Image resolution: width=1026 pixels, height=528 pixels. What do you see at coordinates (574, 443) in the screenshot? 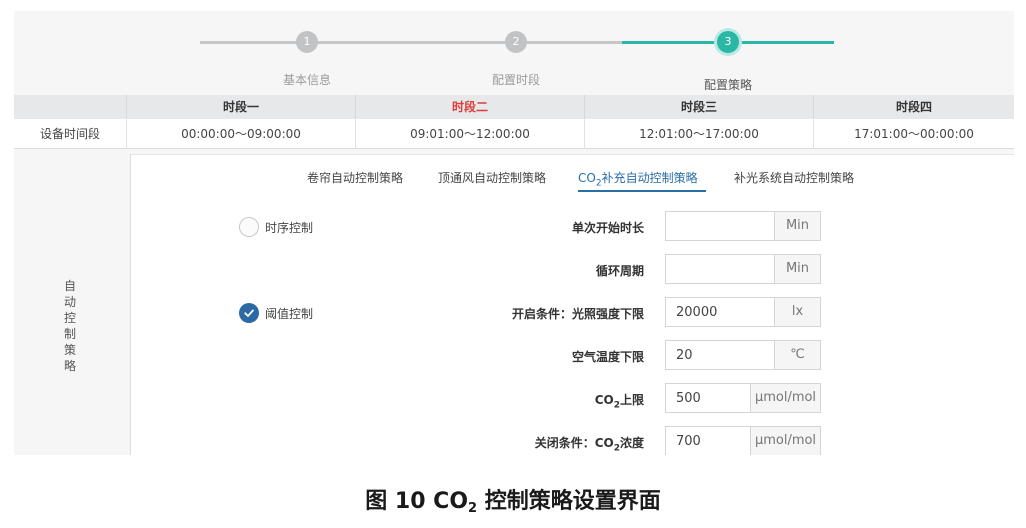
I see `co2-close-text: 关闭条件：CO` at bounding box center [574, 443].